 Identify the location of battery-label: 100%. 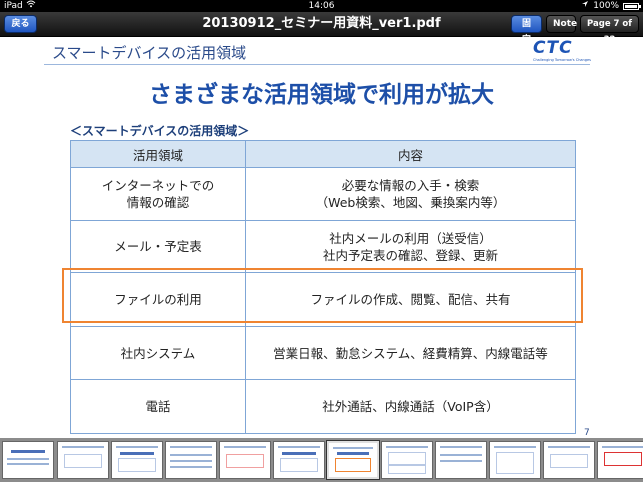
(606, 6).